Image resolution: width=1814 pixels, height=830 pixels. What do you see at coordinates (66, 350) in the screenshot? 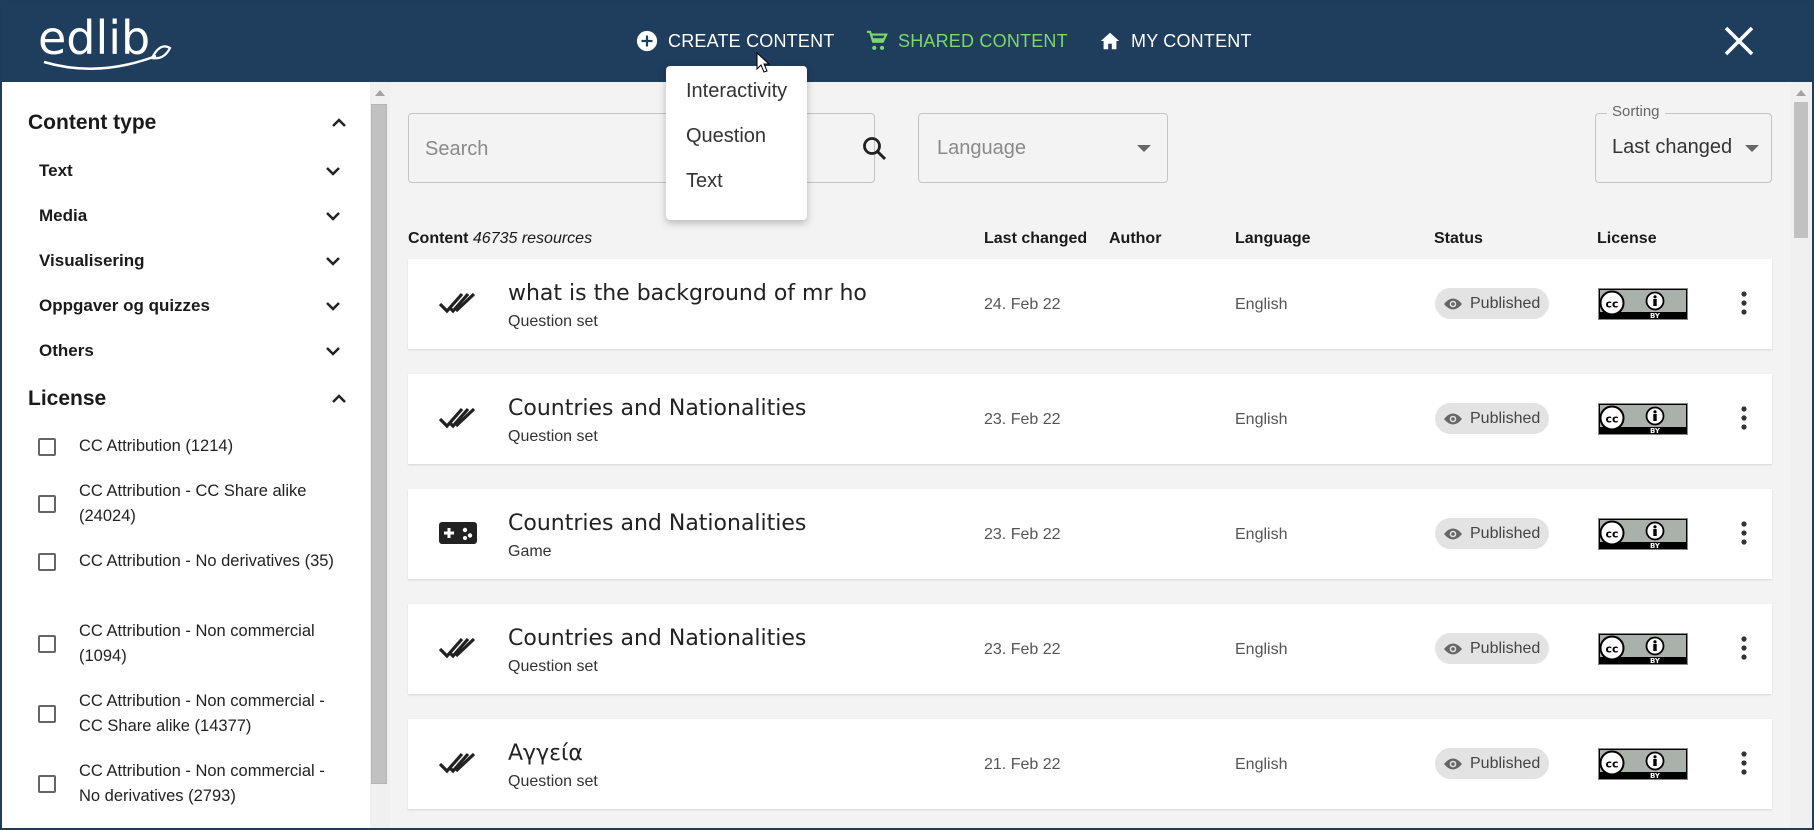
I see `filter-group-label: Others` at bounding box center [66, 350].